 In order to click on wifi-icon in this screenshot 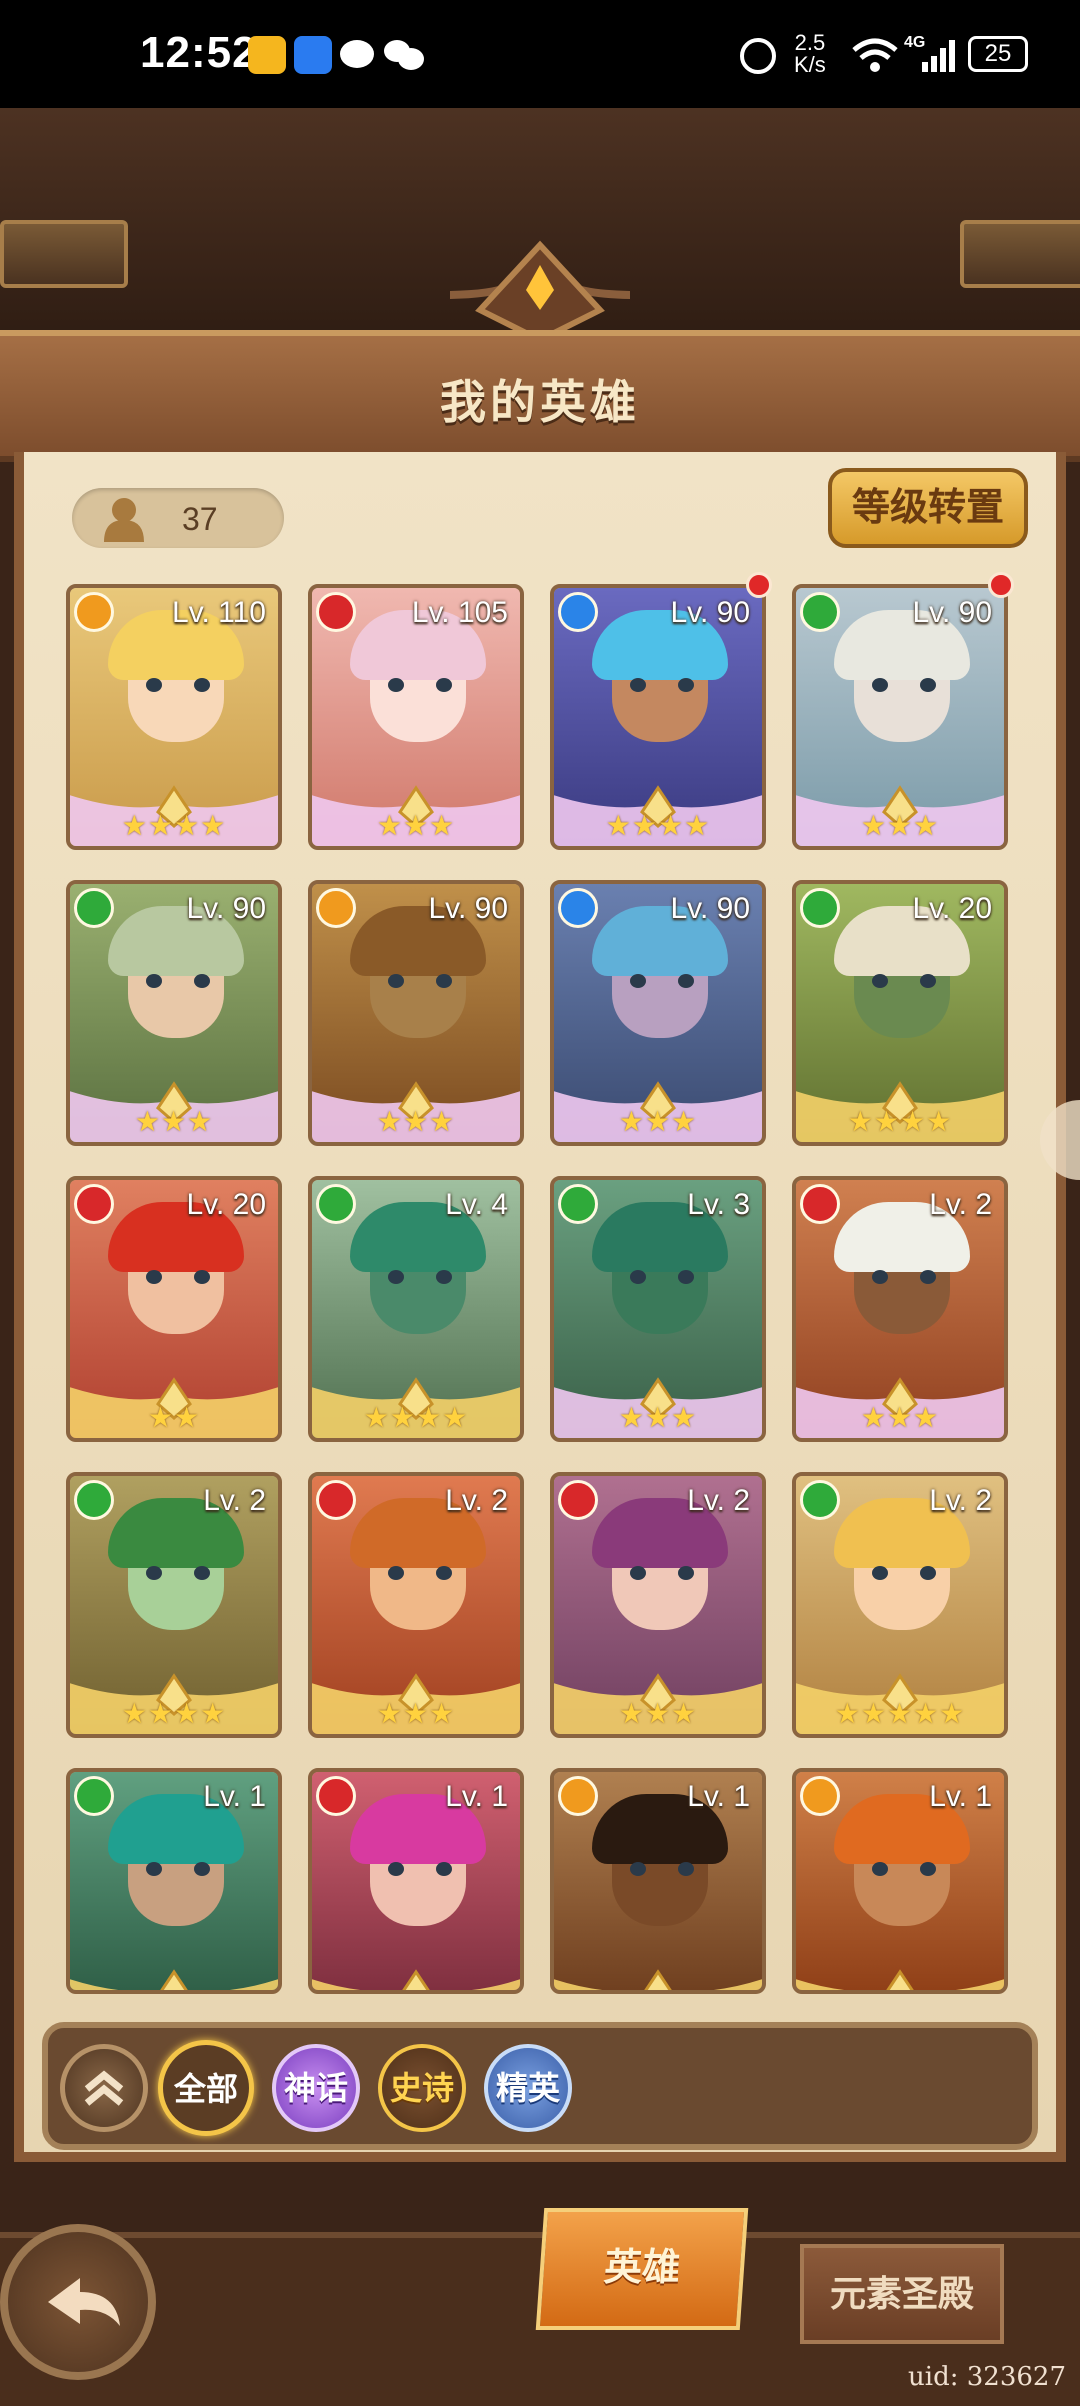, I will do `click(875, 55)`.